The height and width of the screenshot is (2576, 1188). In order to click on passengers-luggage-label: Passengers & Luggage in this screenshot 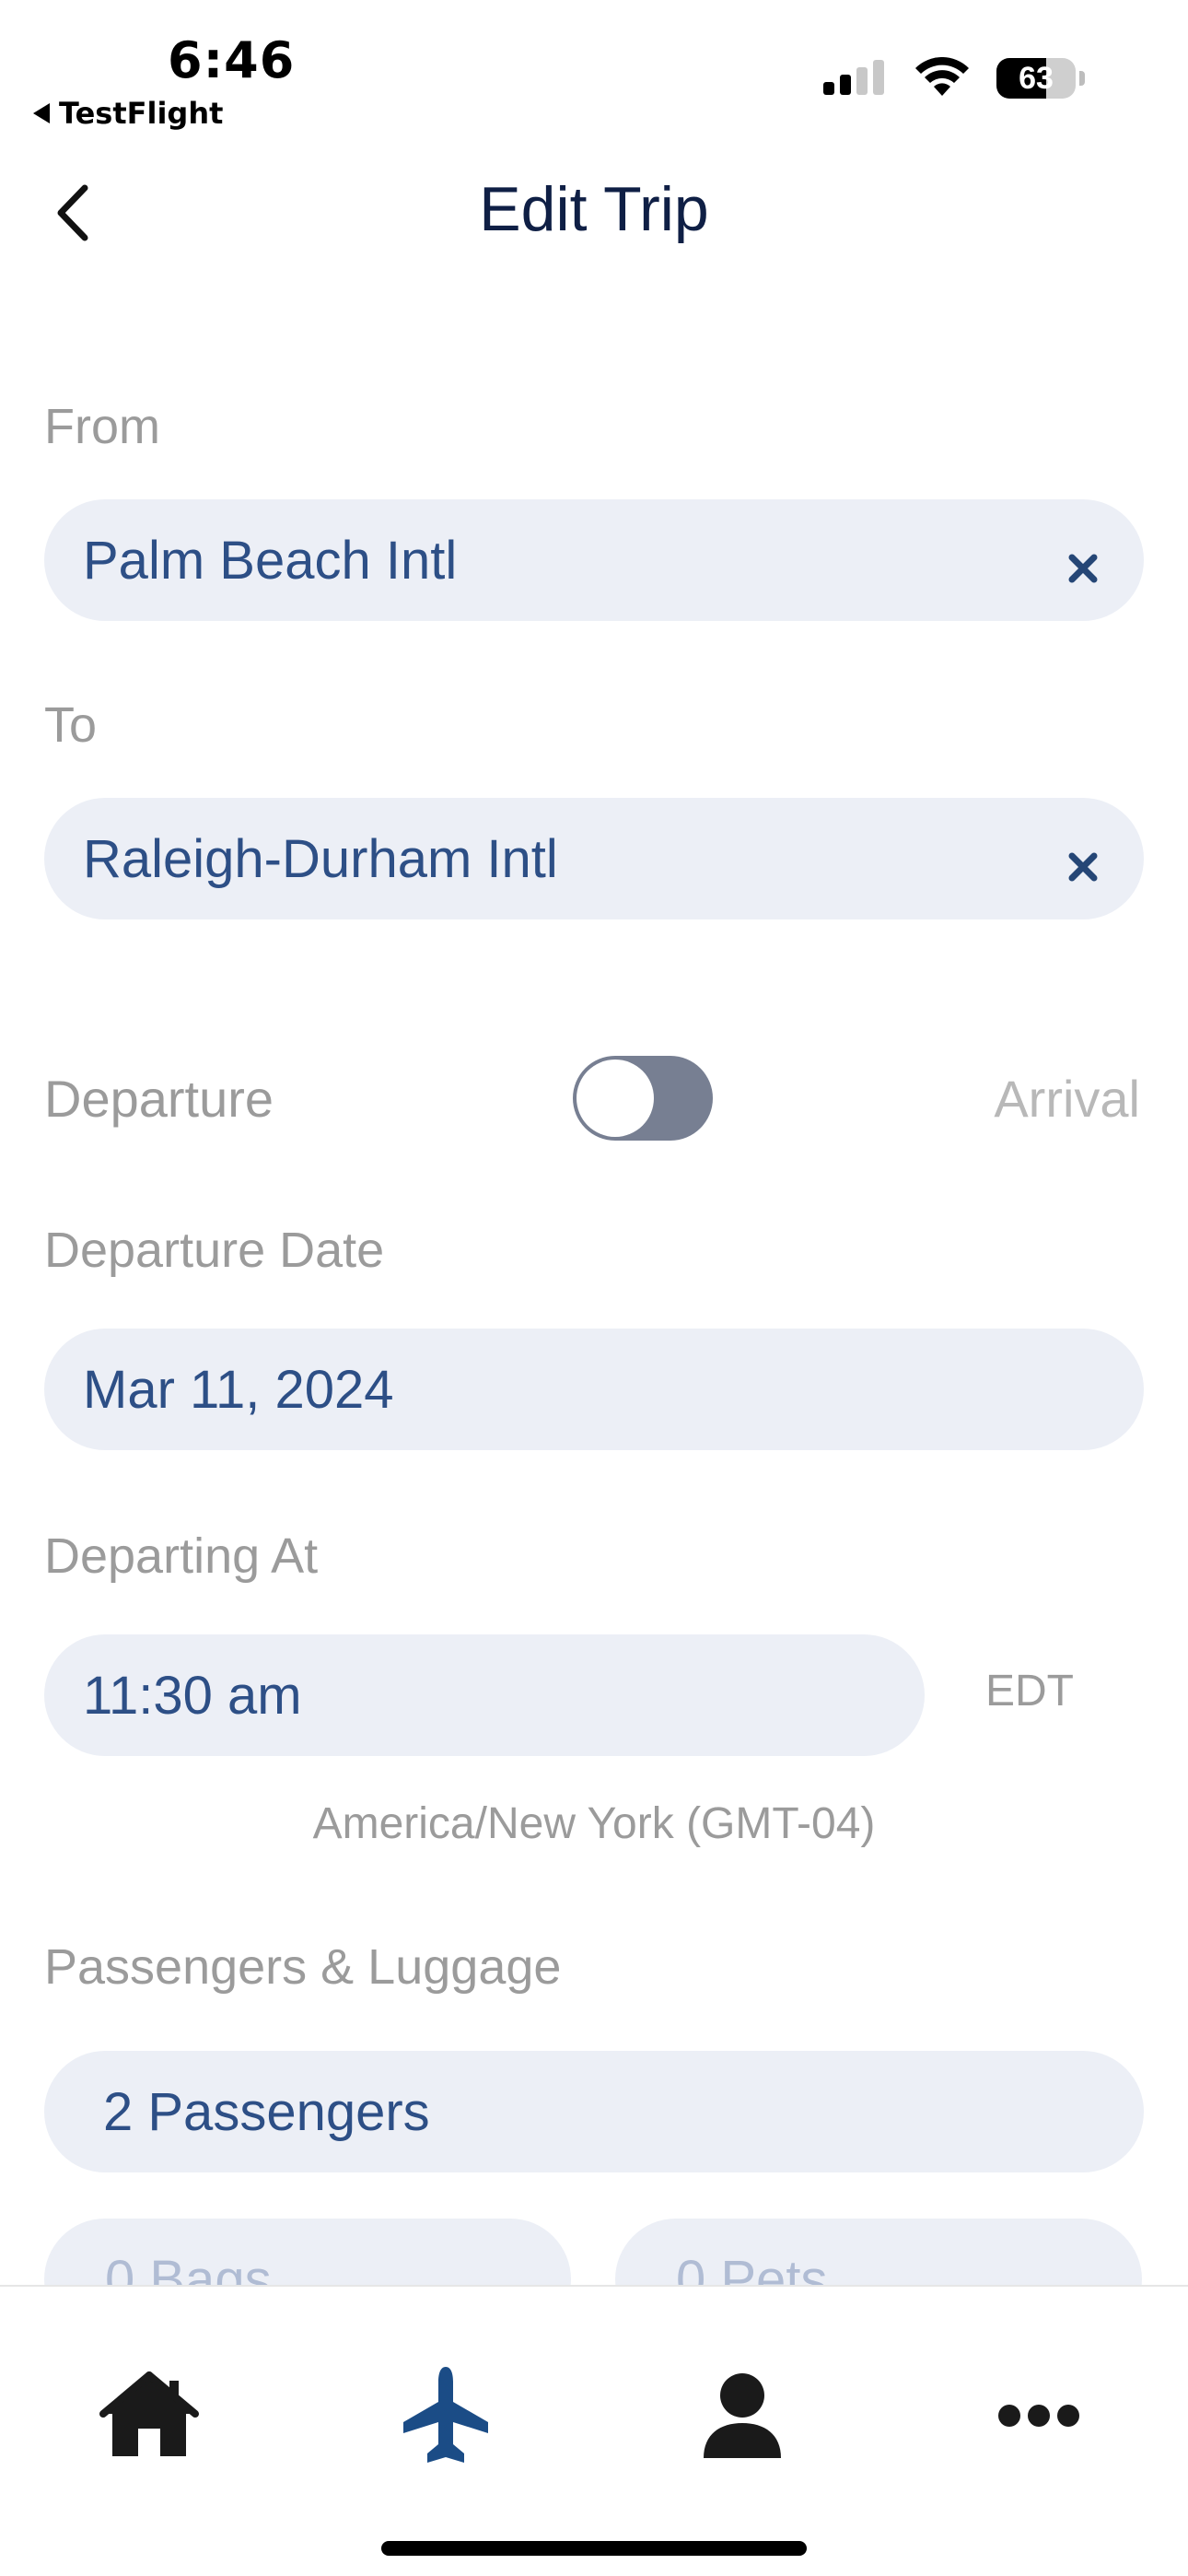, I will do `click(303, 1967)`.